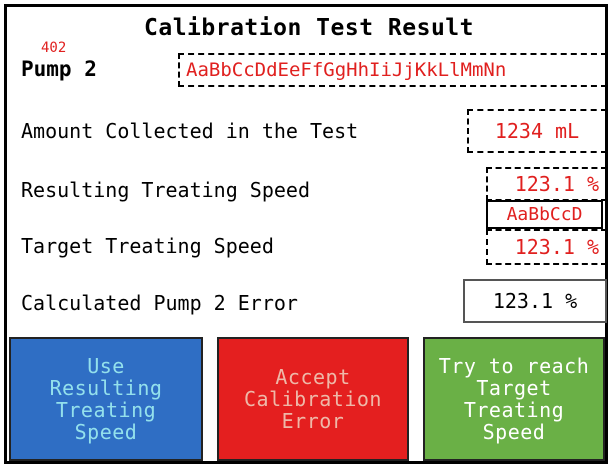 The height and width of the screenshot is (470, 616). Describe the element at coordinates (147, 246) in the screenshot. I see `target-treating-speed-label: Target Treating Speed` at that location.